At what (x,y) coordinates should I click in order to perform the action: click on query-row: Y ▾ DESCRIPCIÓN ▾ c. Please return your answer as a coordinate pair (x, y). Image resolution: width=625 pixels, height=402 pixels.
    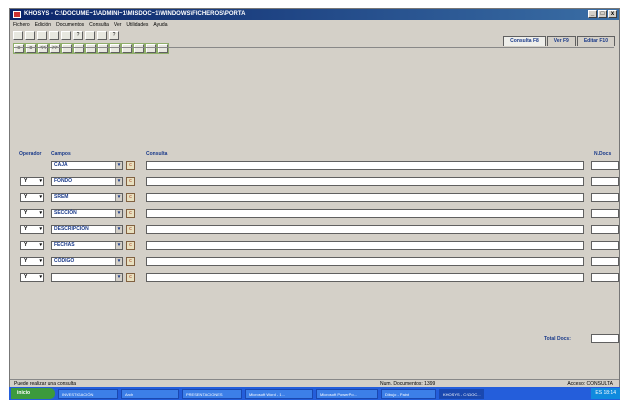
    Looking at the image, I should click on (316, 230).